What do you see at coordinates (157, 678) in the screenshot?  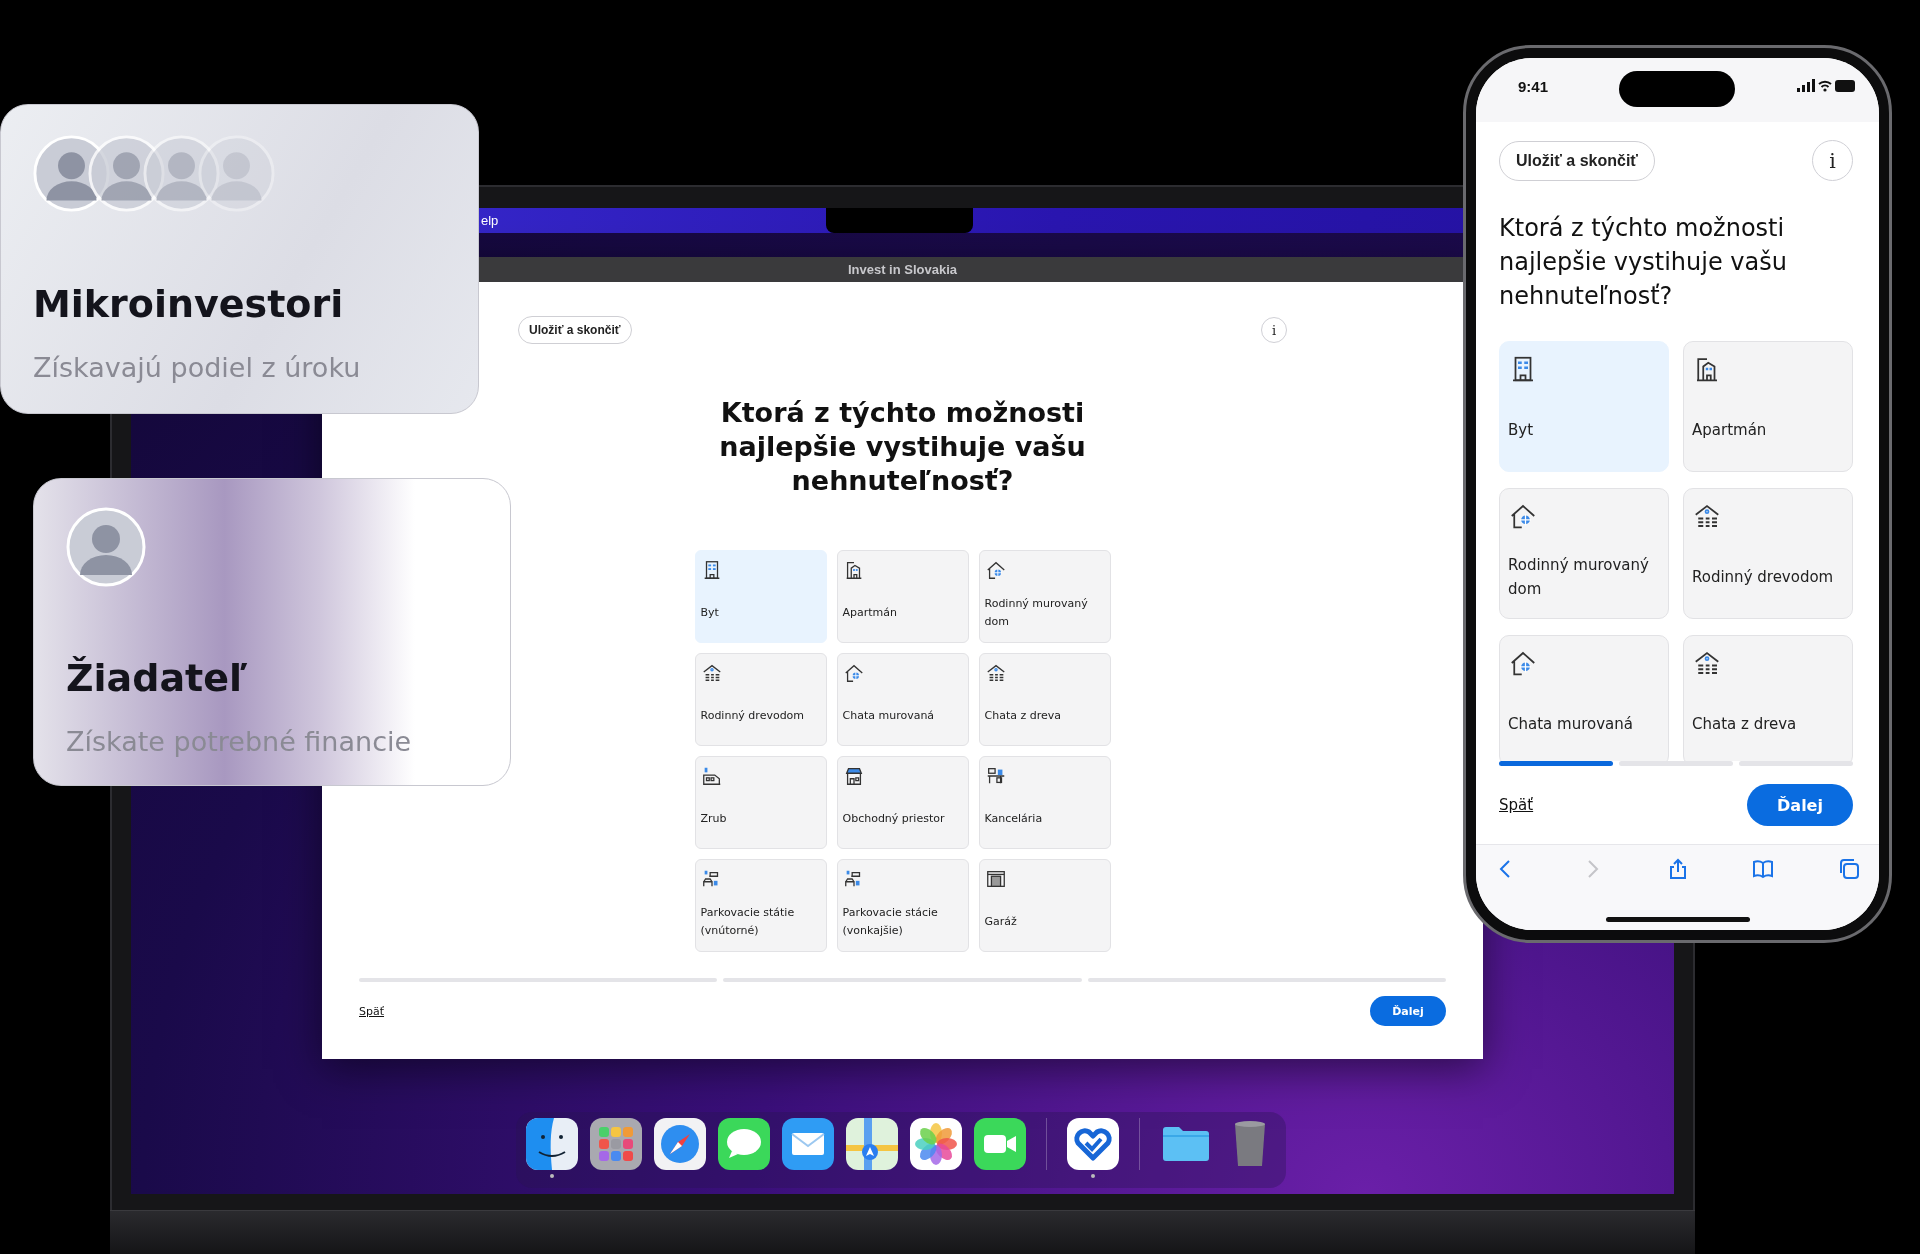 I see `card-title: Žiadateľ` at bounding box center [157, 678].